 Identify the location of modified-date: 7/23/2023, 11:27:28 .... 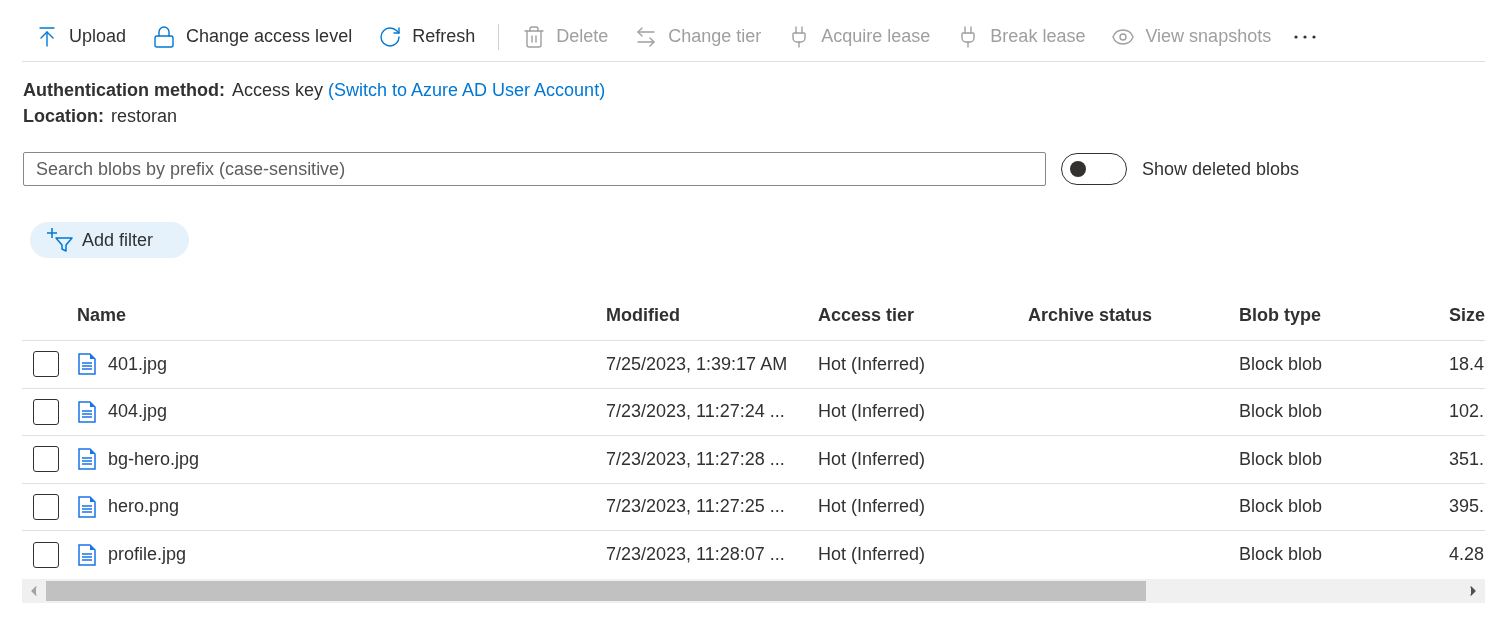
(695, 459).